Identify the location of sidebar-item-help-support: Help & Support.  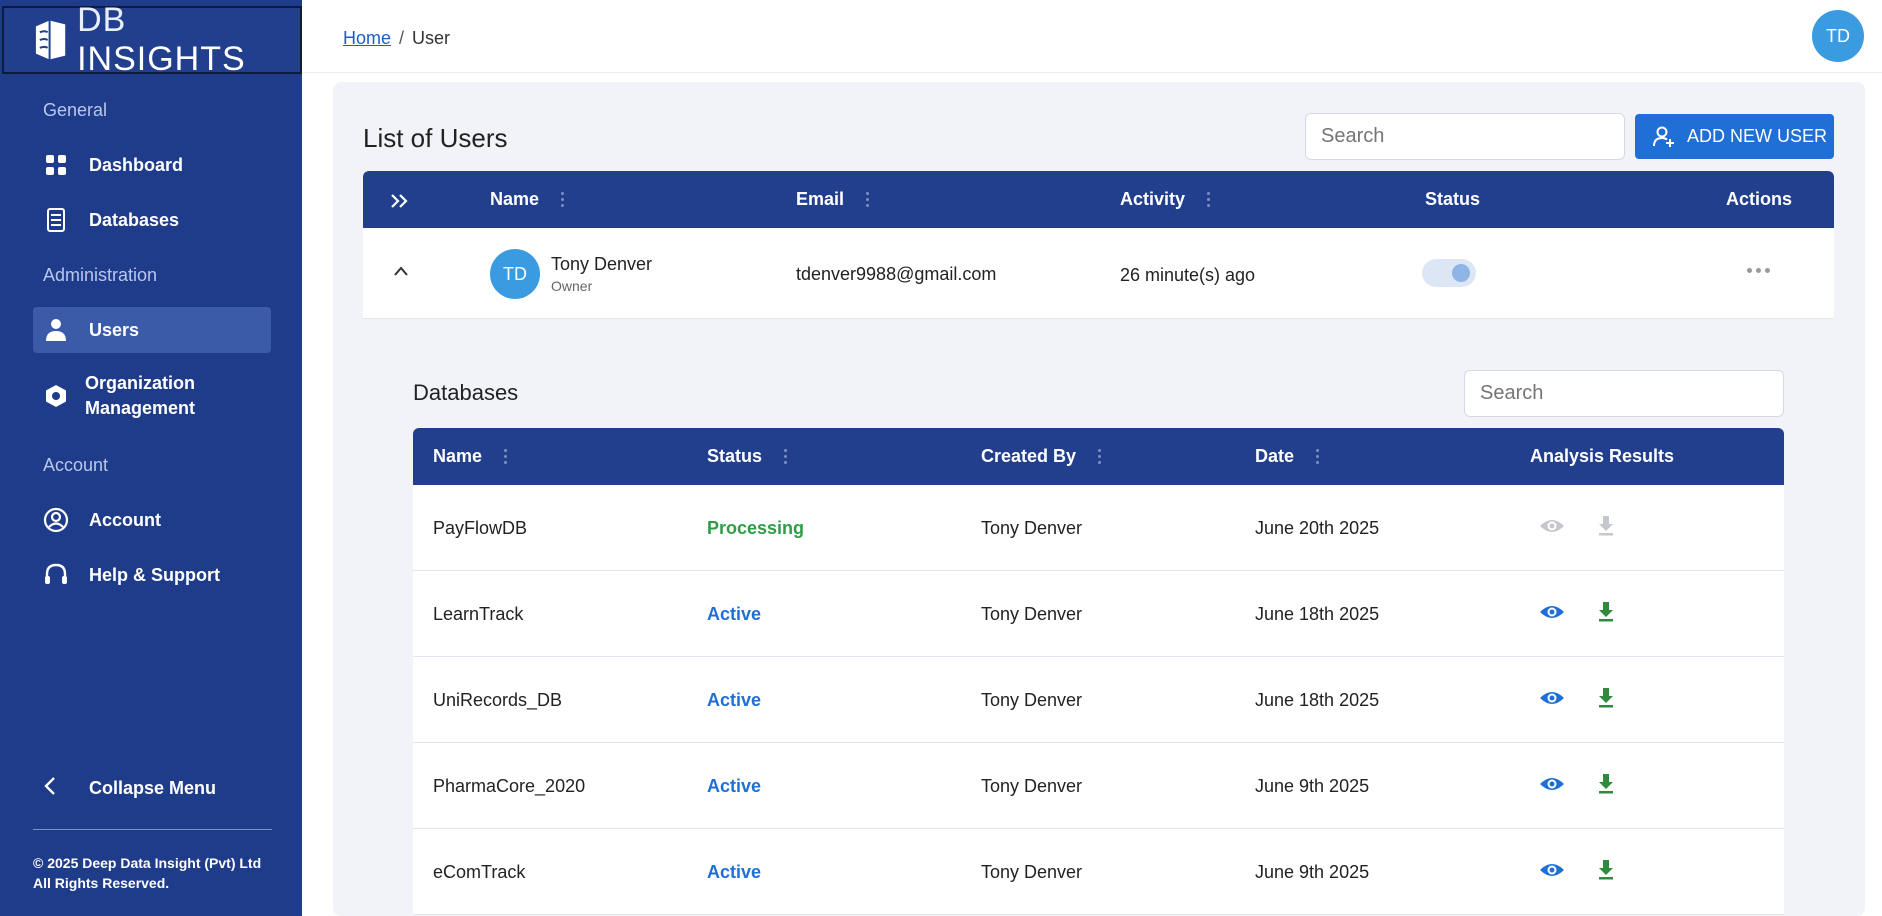
(152, 575).